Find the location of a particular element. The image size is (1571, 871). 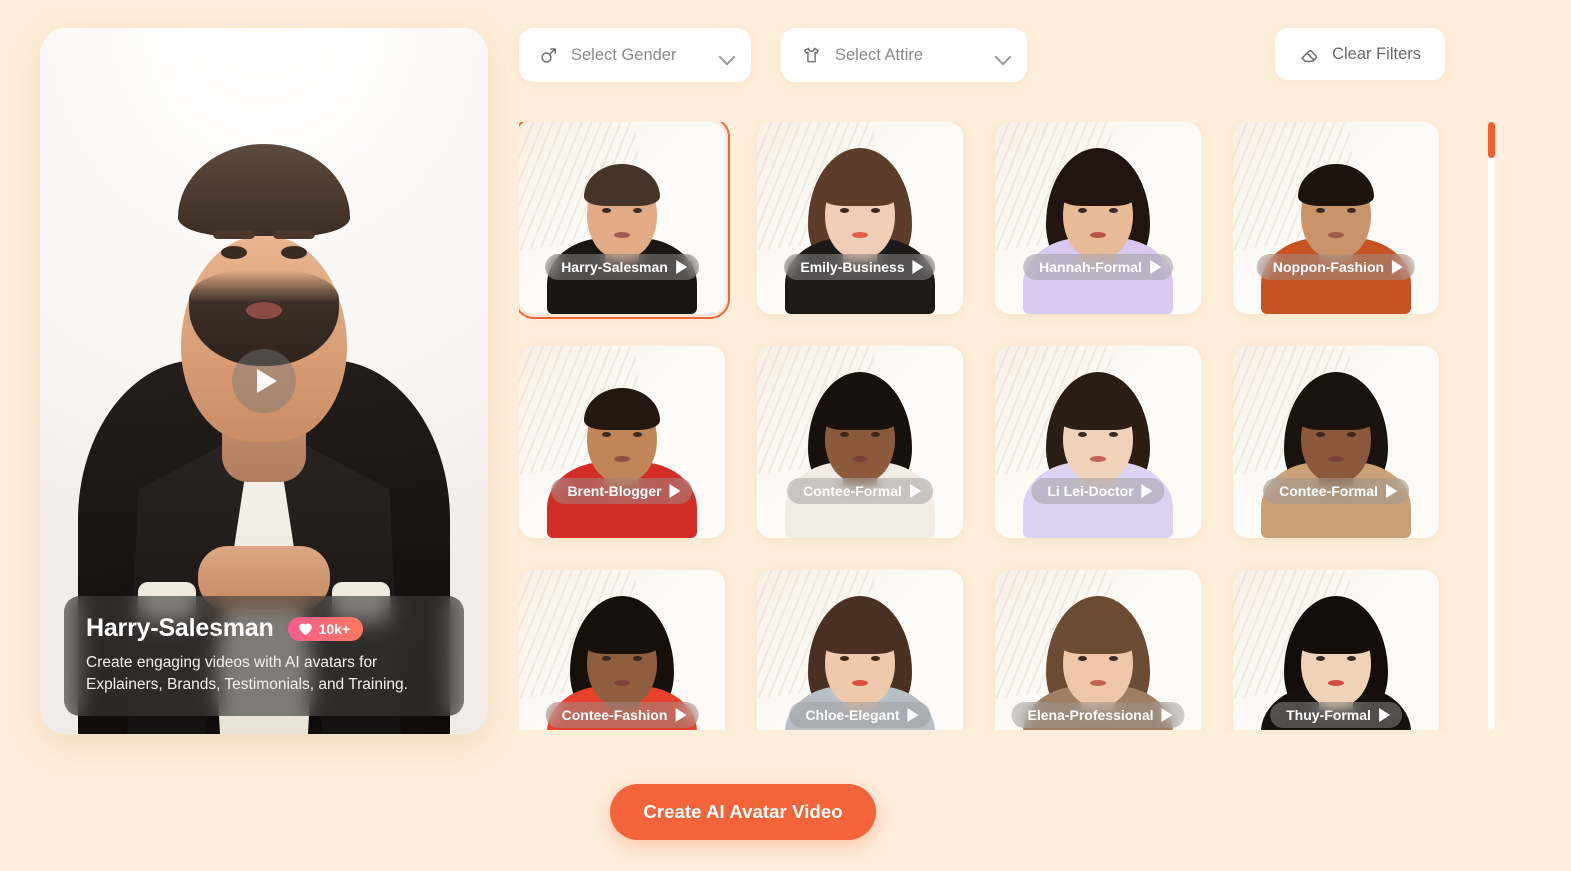

attire-filter-label: Select Attire is located at coordinates (879, 54).